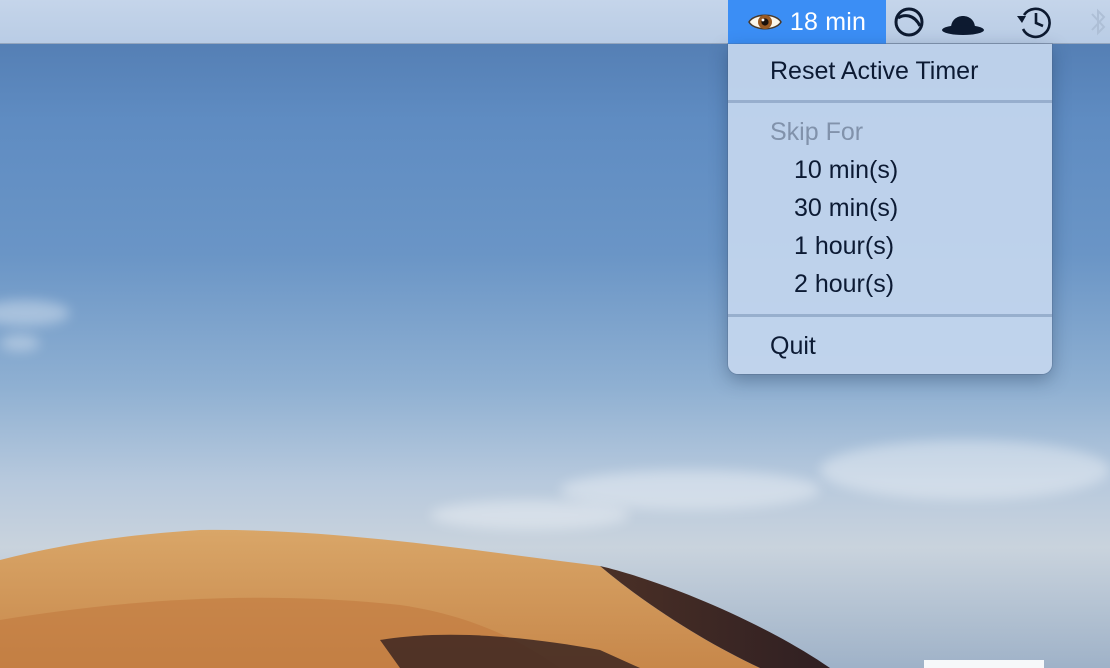 This screenshot has height=668, width=1110. I want to click on skip-30-min-item: 30 min(s), so click(890, 208).